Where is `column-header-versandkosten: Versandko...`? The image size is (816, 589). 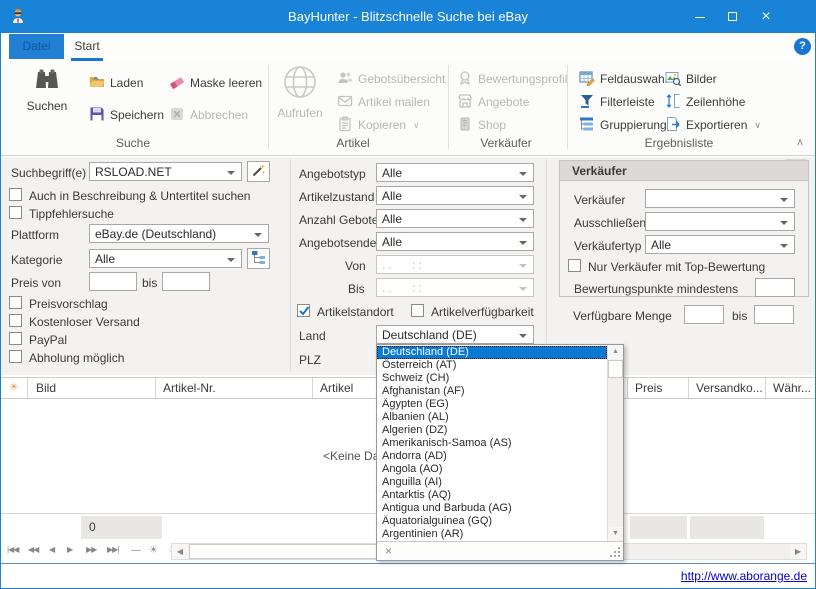 column-header-versandkosten: Versandko... is located at coordinates (727, 388).